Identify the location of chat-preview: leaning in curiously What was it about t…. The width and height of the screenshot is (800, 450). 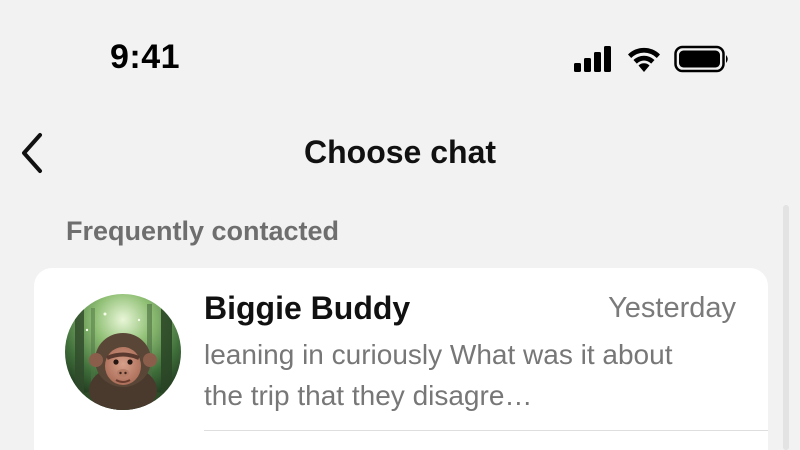
(438, 375).